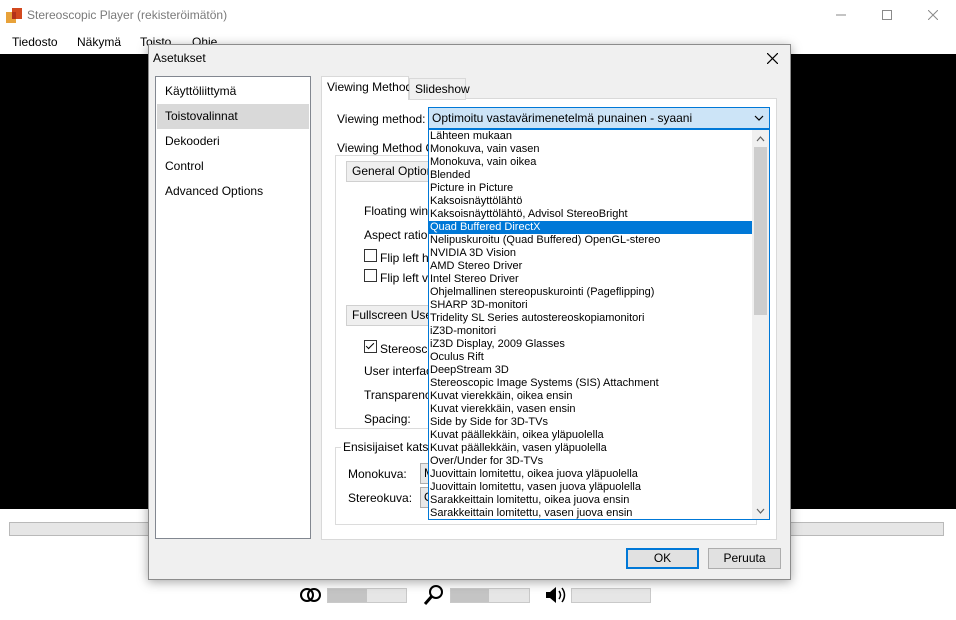 The width and height of the screenshot is (956, 620). What do you see at coordinates (127, 15) in the screenshot?
I see `window-title: Stereoscopic Player (rekisteröimätön)` at bounding box center [127, 15].